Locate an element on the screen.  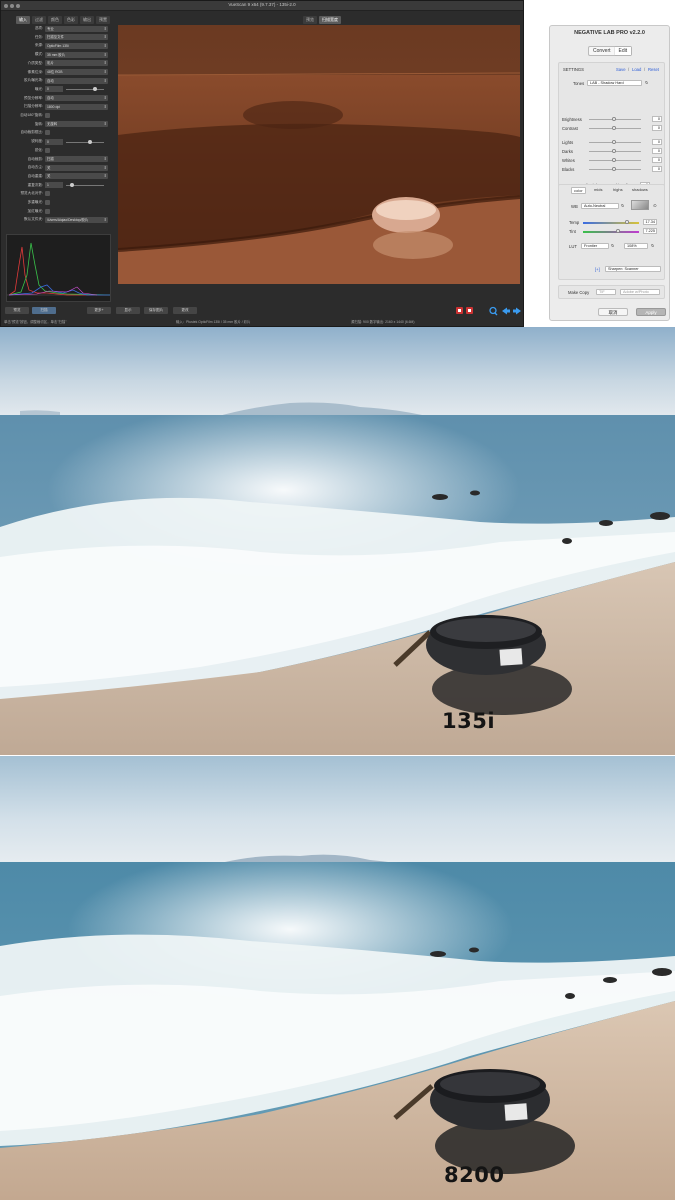
tones-select: LAB - Shadow Hard is located at coordinates (614, 83).